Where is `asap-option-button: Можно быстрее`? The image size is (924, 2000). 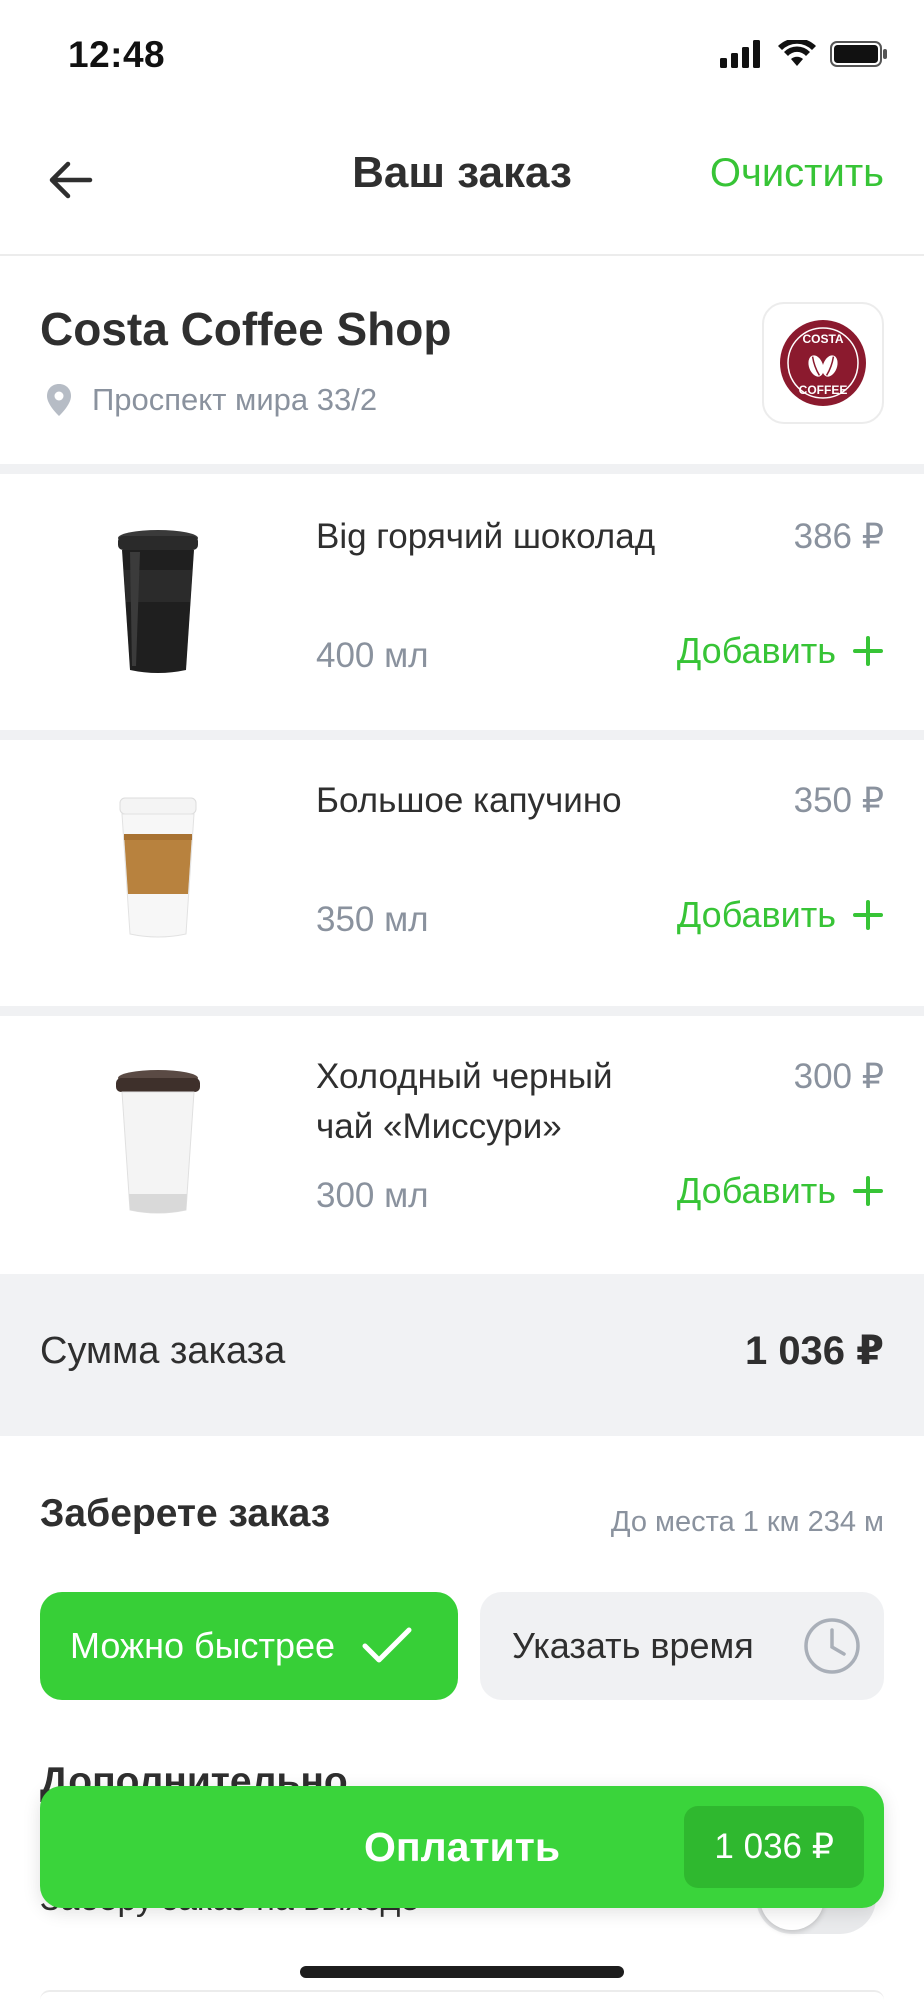 asap-option-button: Можно быстрее is located at coordinates (249, 1646).